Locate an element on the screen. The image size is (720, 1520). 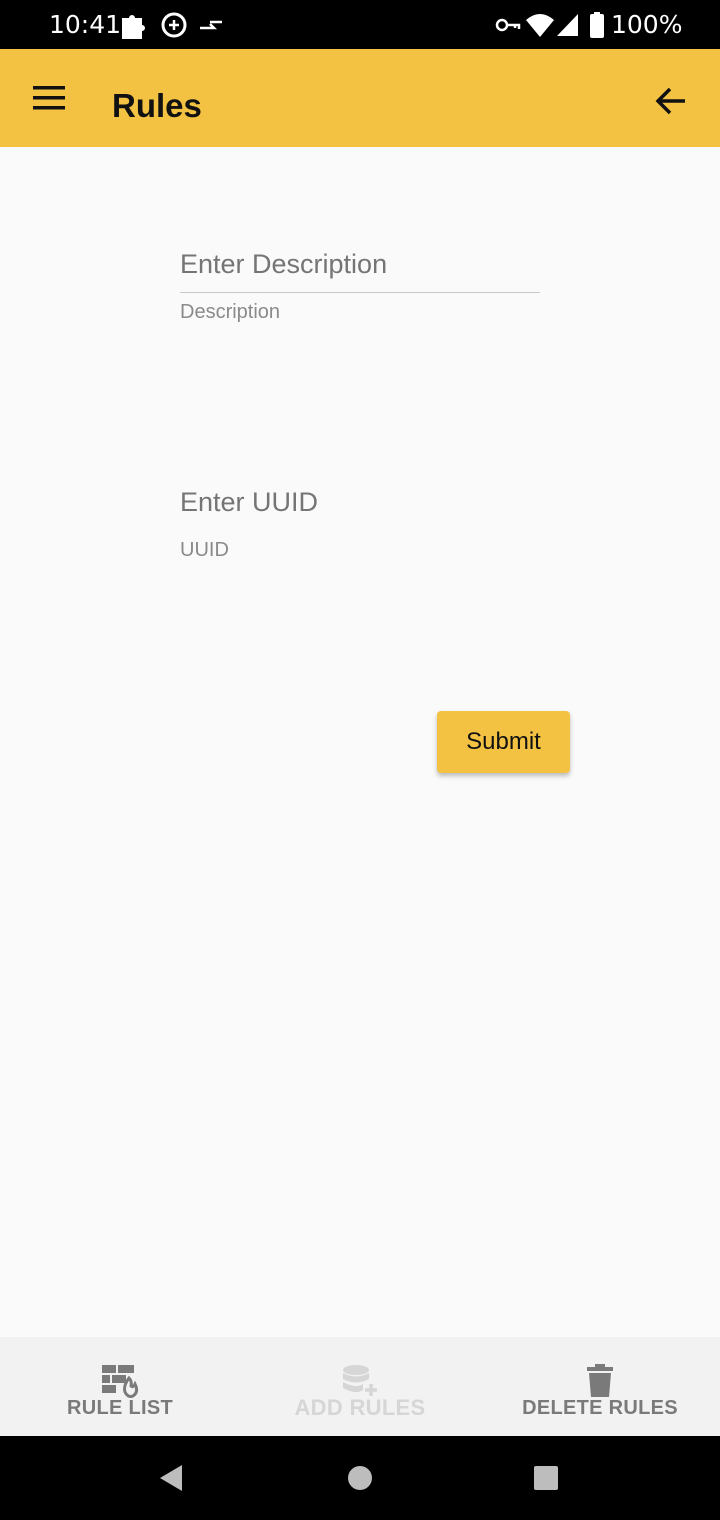
firewall-icon is located at coordinates (120, 1381).